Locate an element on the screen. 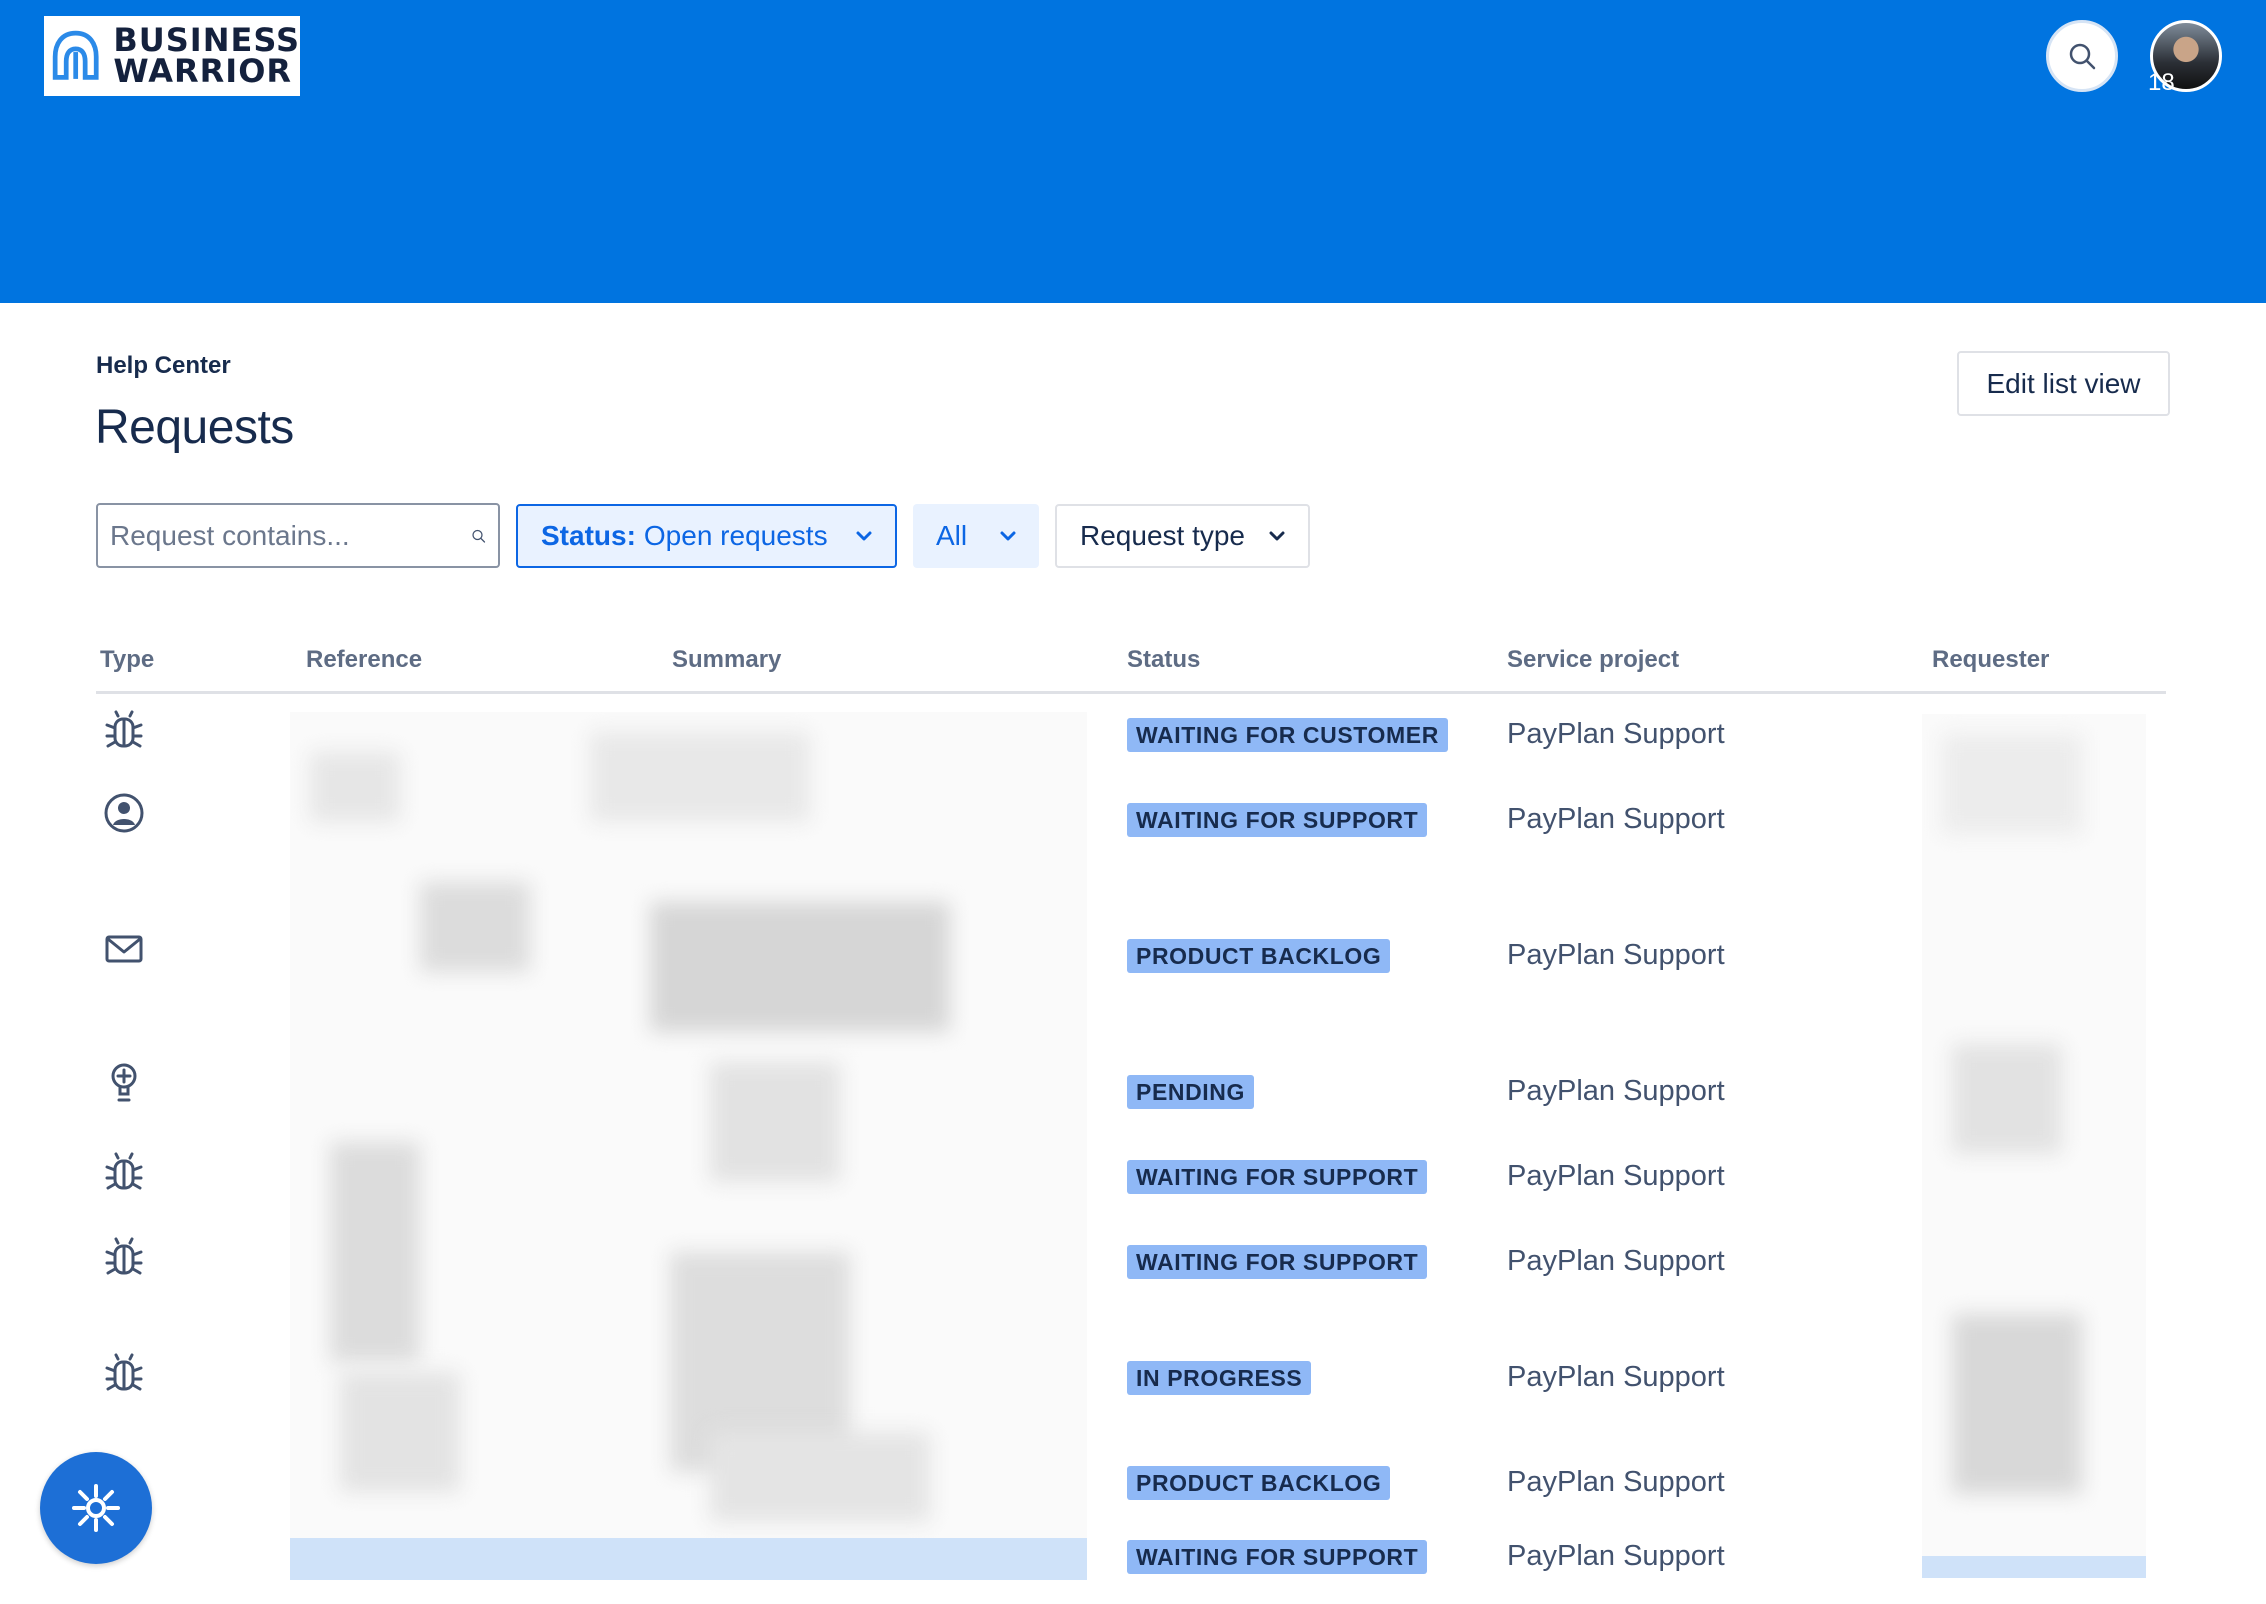  column-header-requester: Requester is located at coordinates (1990, 660).